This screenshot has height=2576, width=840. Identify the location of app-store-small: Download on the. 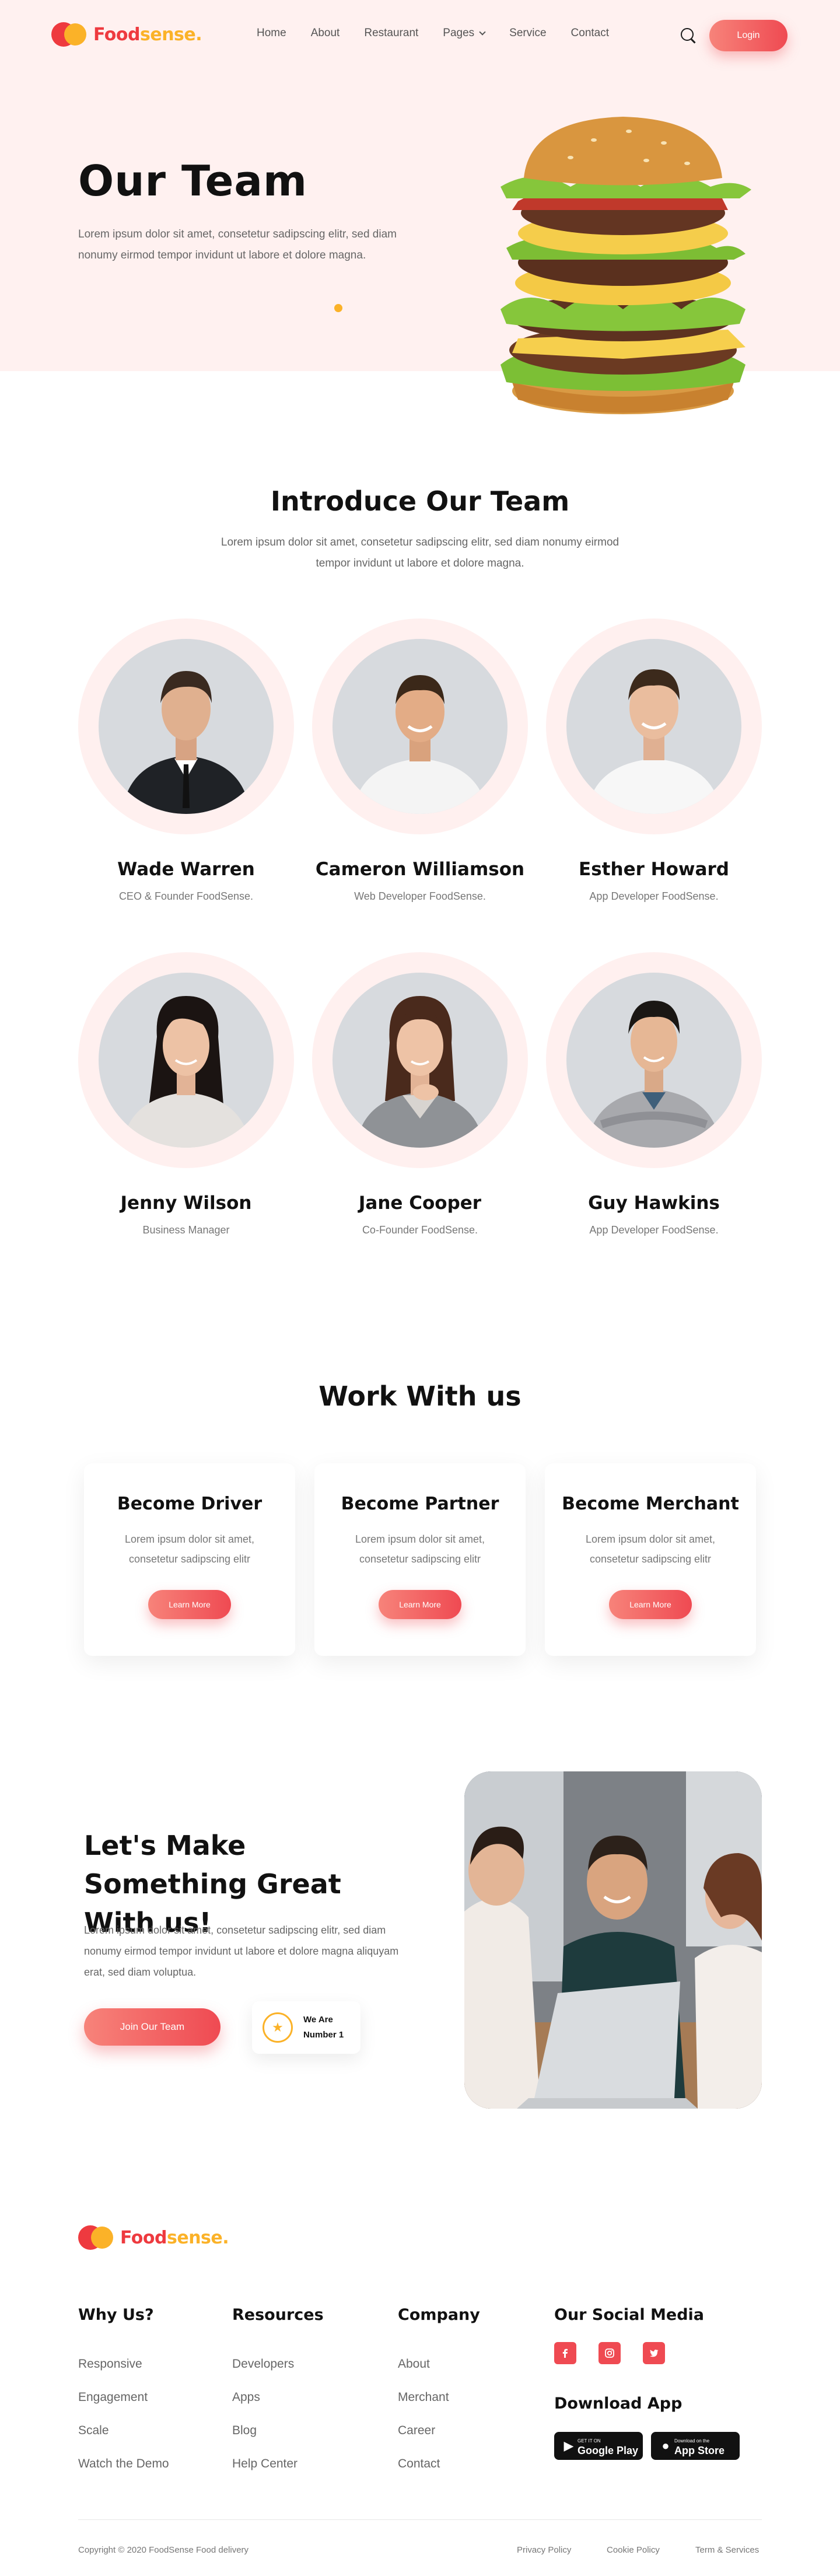
(692, 2441).